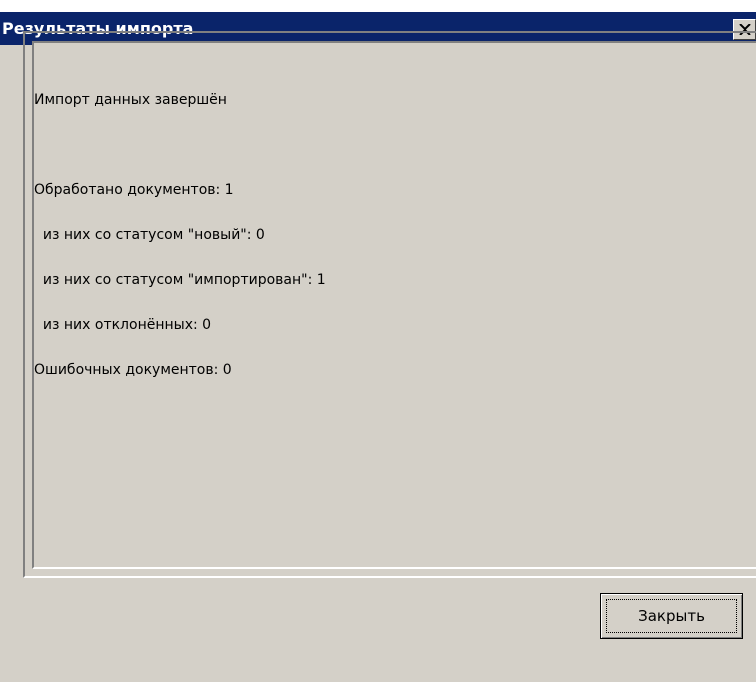 The height and width of the screenshot is (682, 756). I want to click on report-line-processed: Обработано документов: 1, so click(134, 190).